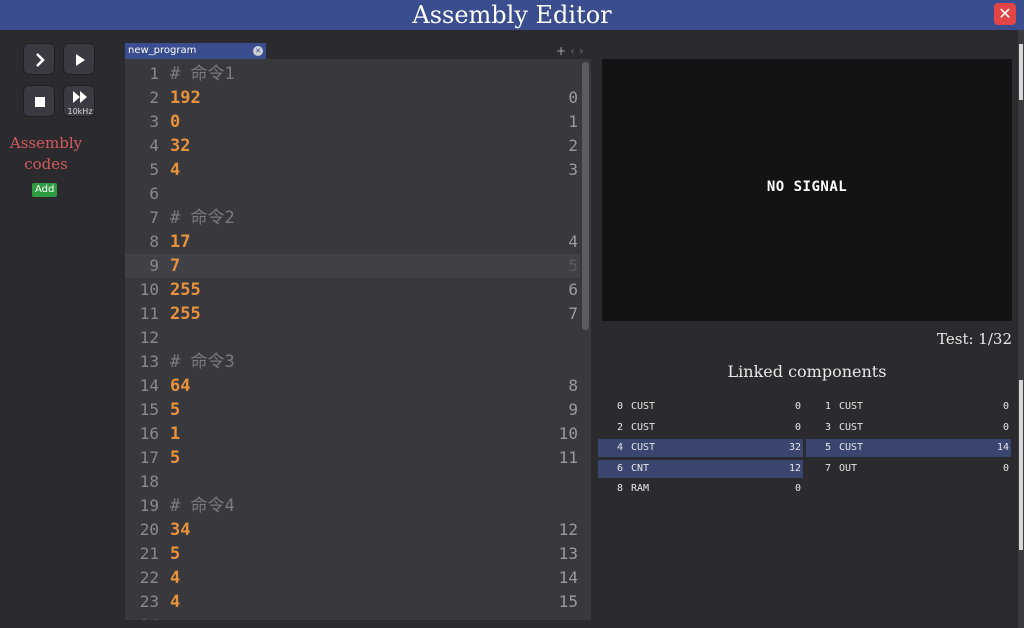 The width and height of the screenshot is (1024, 628). I want to click on line-number: 15, so click(149, 409).